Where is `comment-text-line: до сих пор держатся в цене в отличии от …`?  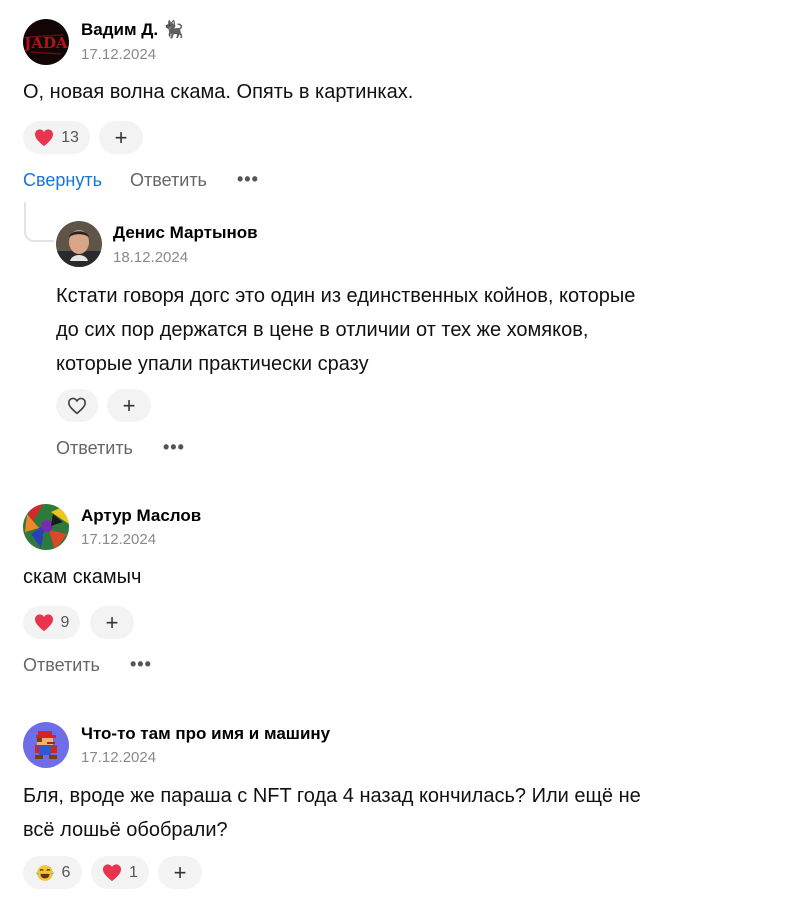 comment-text-line: до сих пор держатся в цене в отличии от … is located at coordinates (322, 330).